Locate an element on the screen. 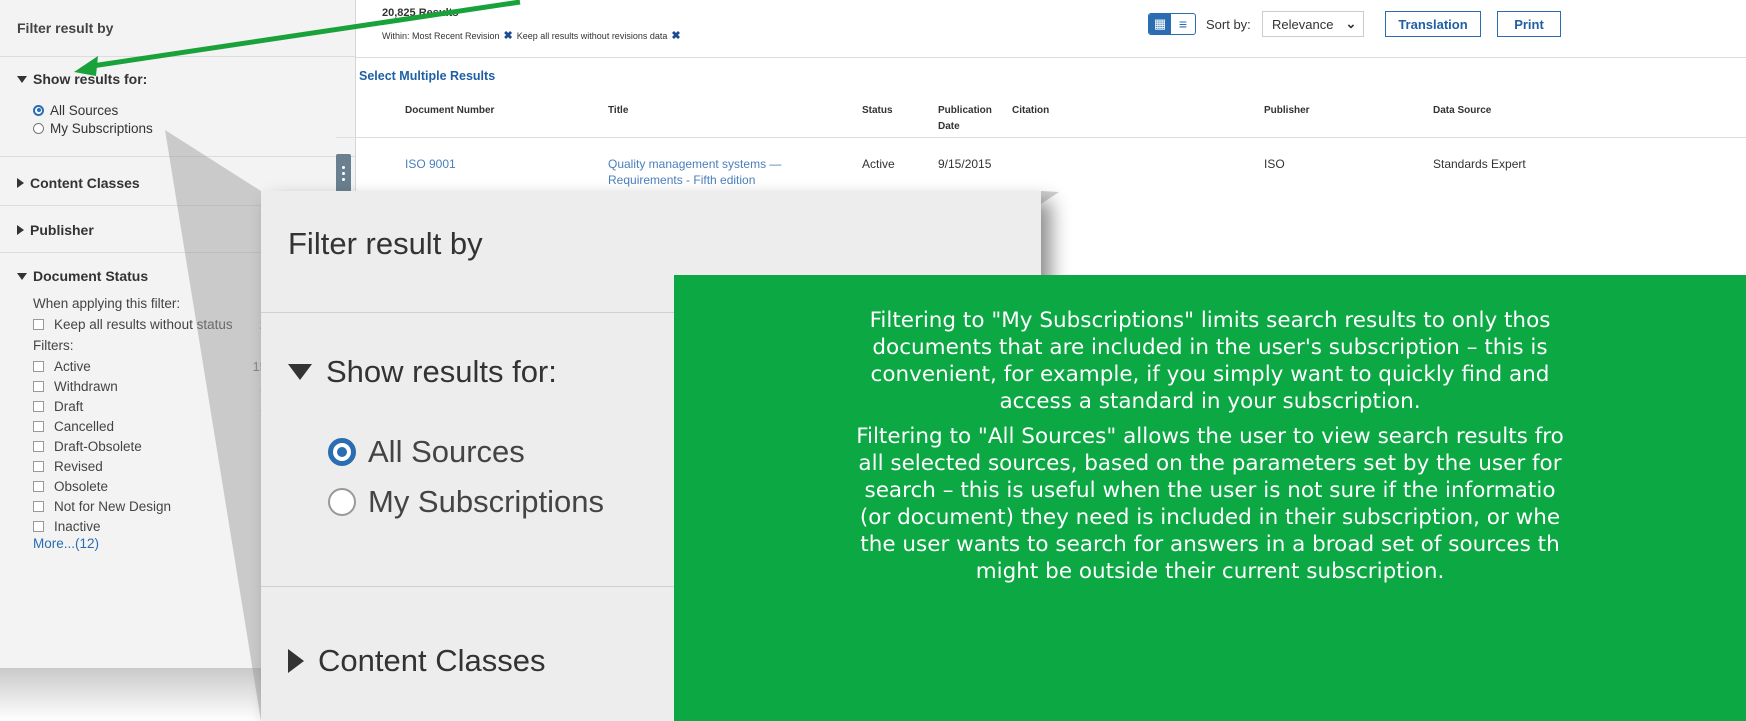 The width and height of the screenshot is (1746, 721). arrow-head-icon is located at coordinates (86, 66).